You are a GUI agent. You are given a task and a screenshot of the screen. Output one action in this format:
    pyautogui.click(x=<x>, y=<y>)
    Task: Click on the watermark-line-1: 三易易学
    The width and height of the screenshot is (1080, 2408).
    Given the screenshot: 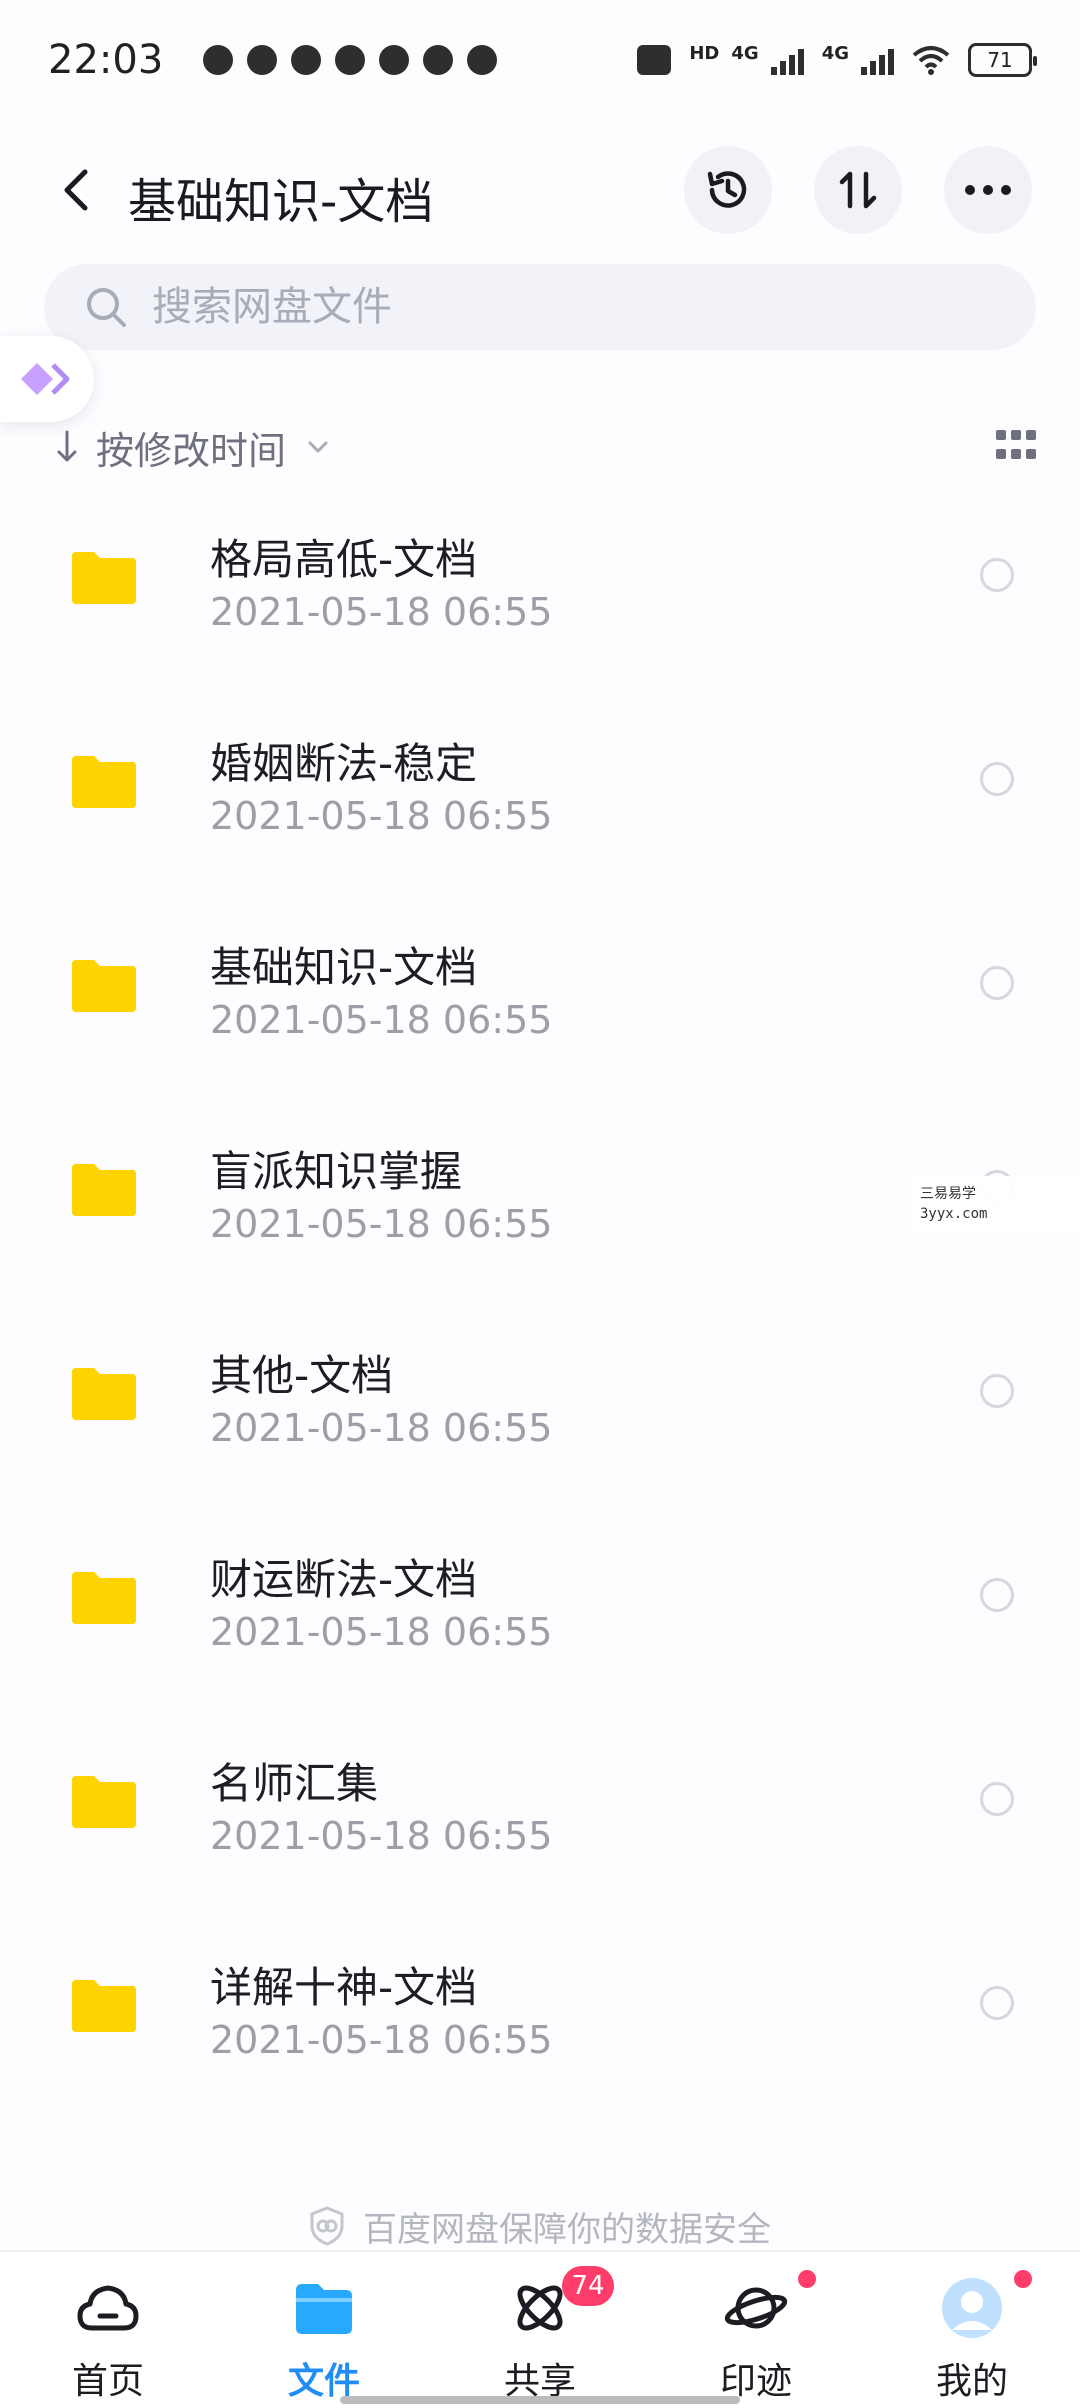 What is the action you would take?
    pyautogui.click(x=948, y=1194)
    